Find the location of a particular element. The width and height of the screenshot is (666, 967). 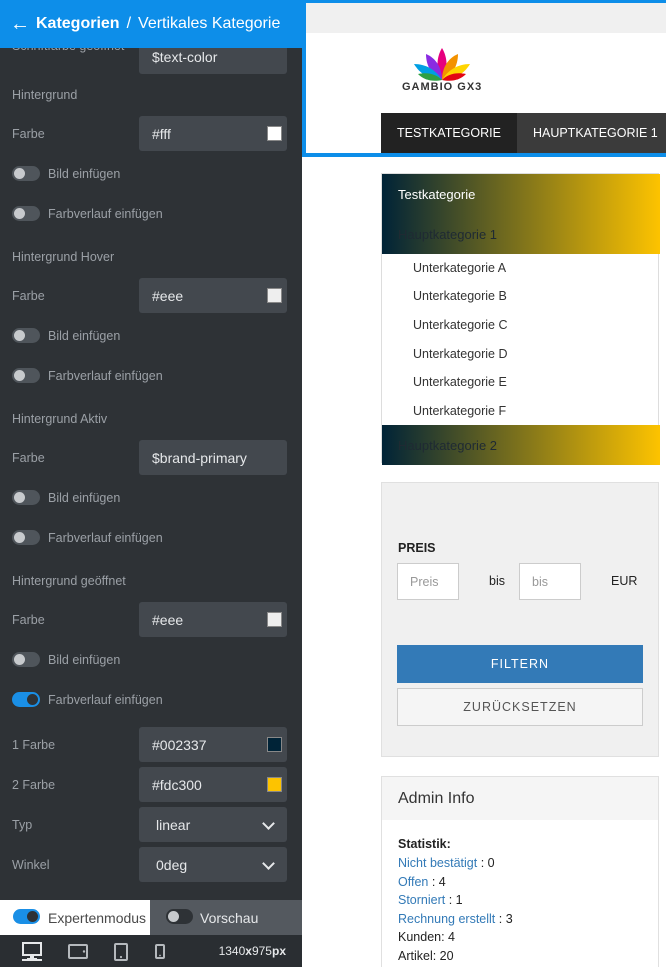

gradient-type-select: linear is located at coordinates (213, 824).